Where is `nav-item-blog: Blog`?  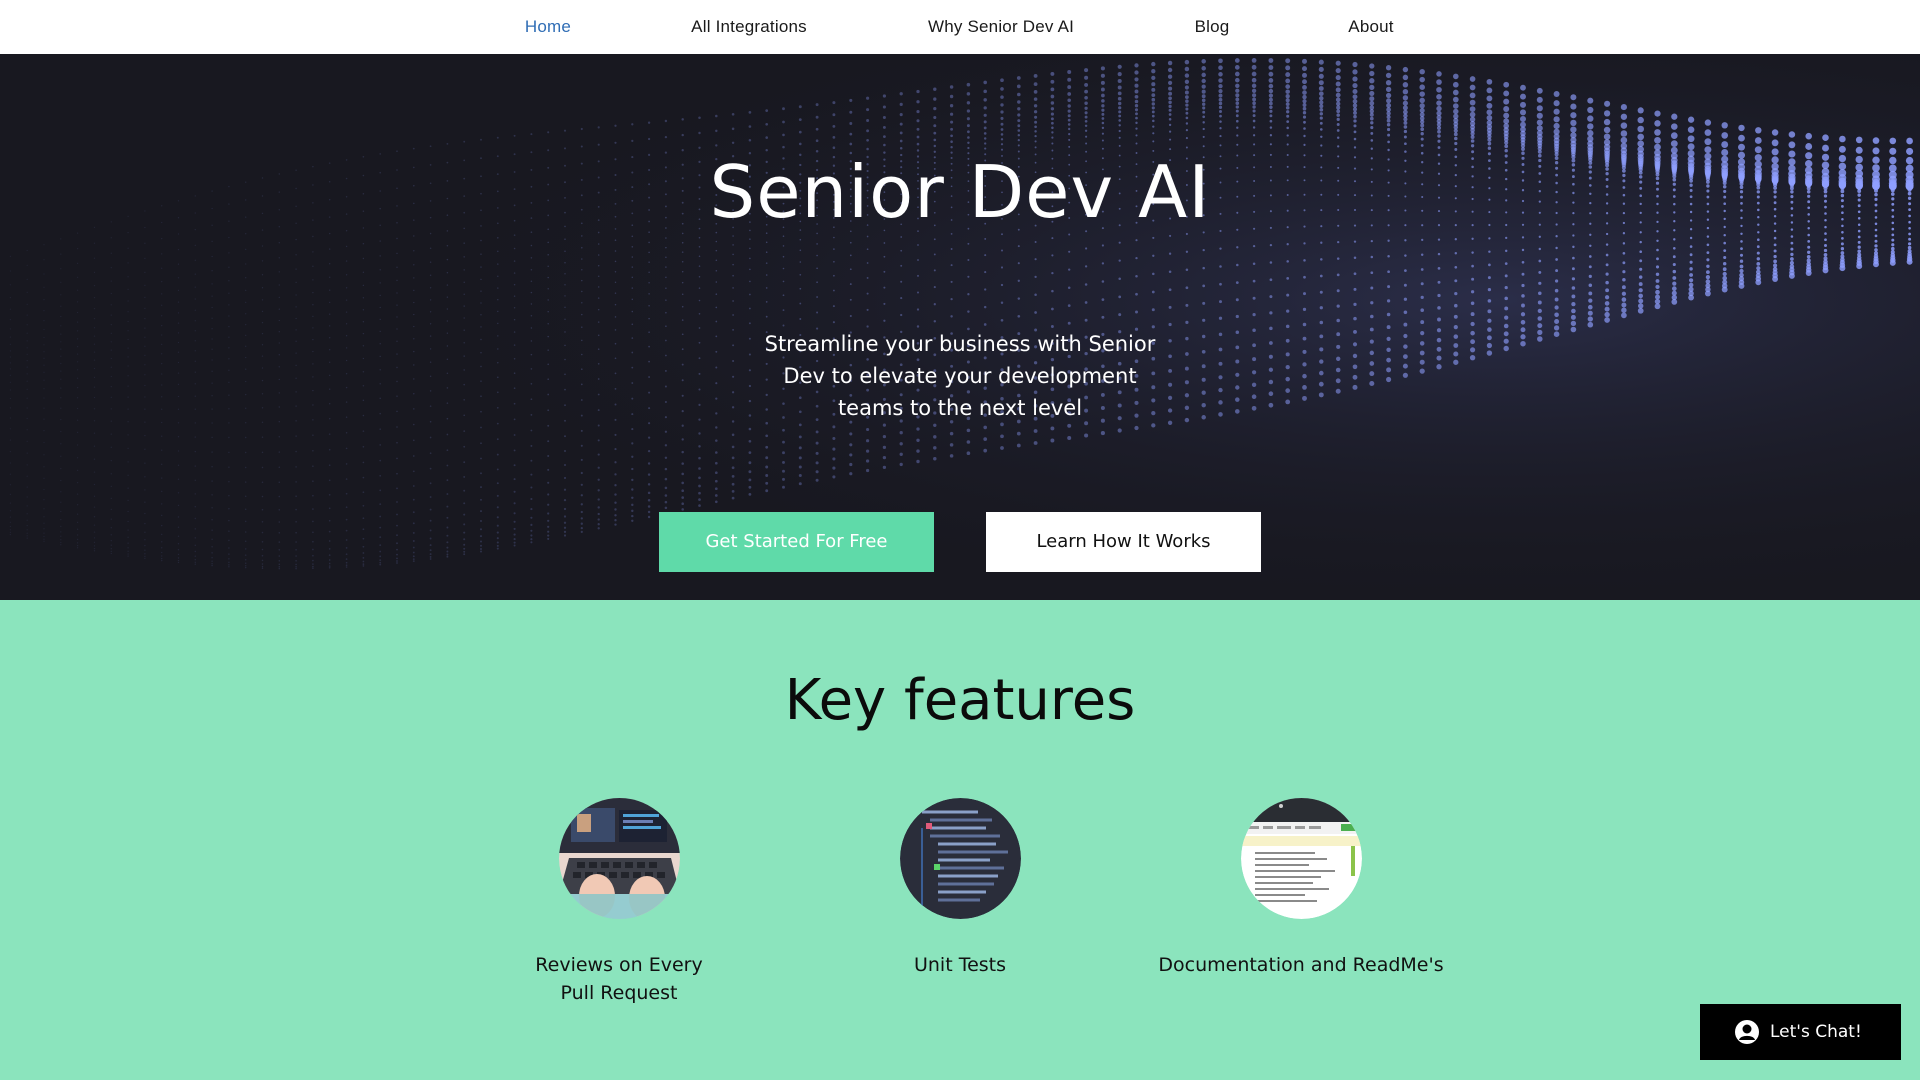
nav-item-blog: Blog is located at coordinates (1212, 27).